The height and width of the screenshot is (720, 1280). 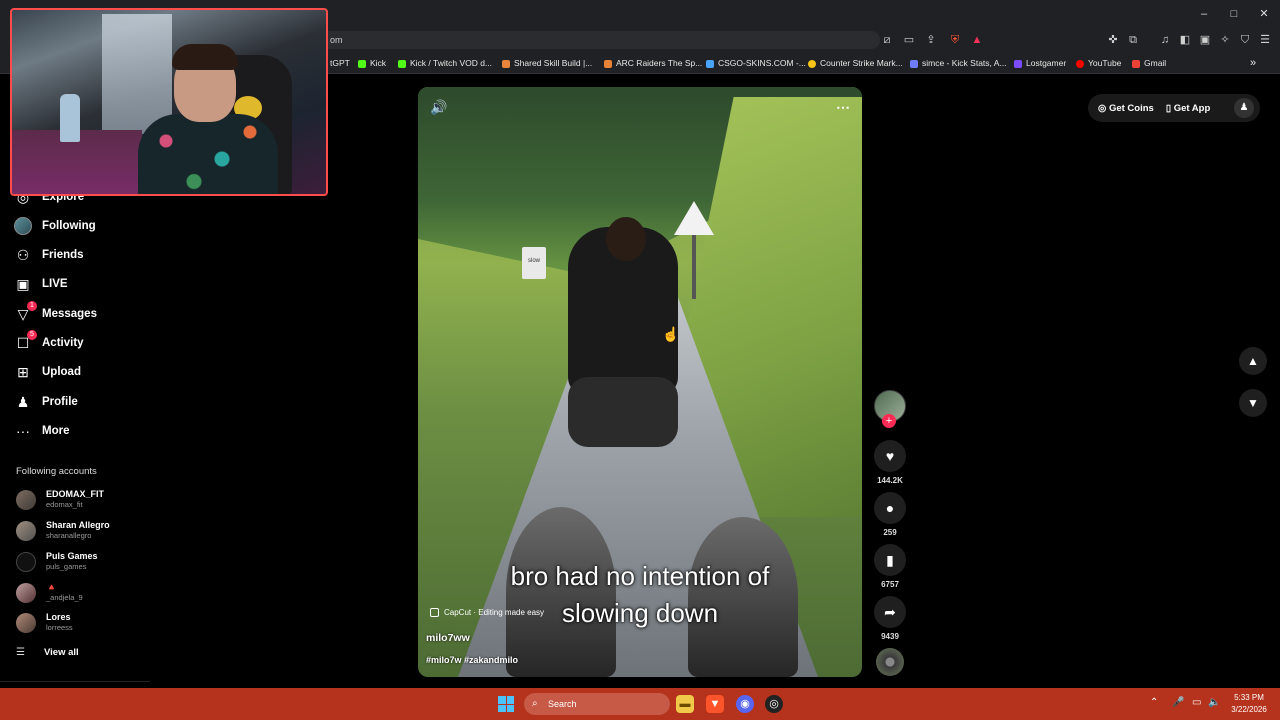 What do you see at coordinates (494, 612) in the screenshot?
I see `capcut-label: CapCut · Editing made easy` at bounding box center [494, 612].